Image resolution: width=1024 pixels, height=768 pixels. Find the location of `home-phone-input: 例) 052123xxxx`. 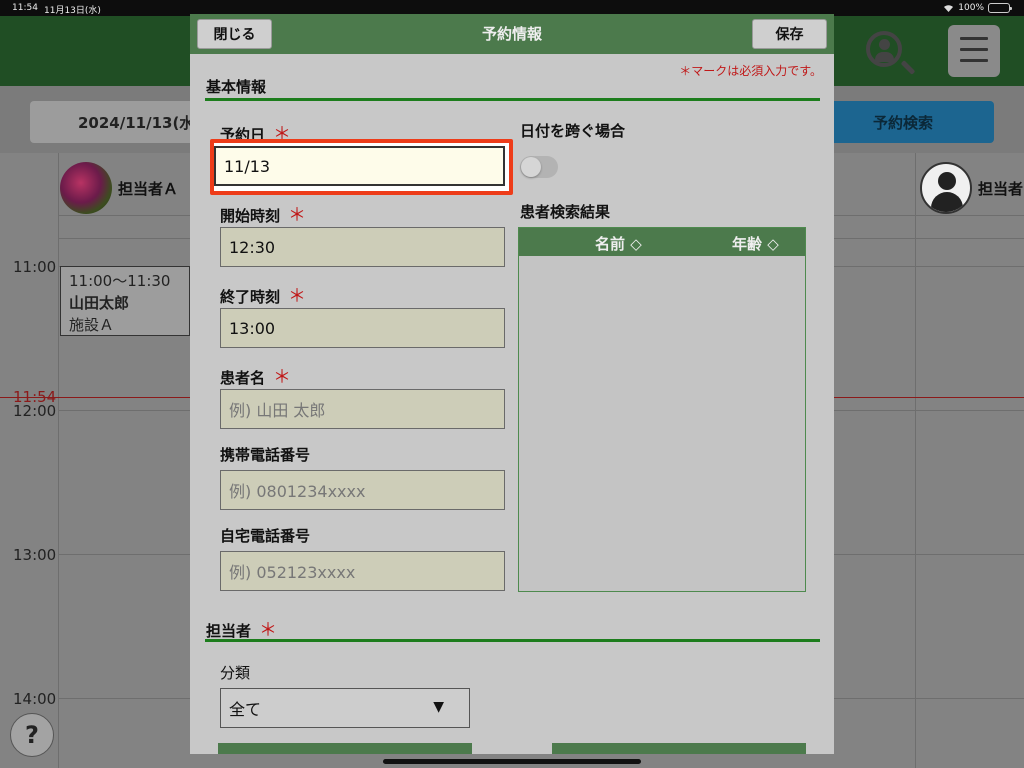

home-phone-input: 例) 052123xxxx is located at coordinates (362, 571).